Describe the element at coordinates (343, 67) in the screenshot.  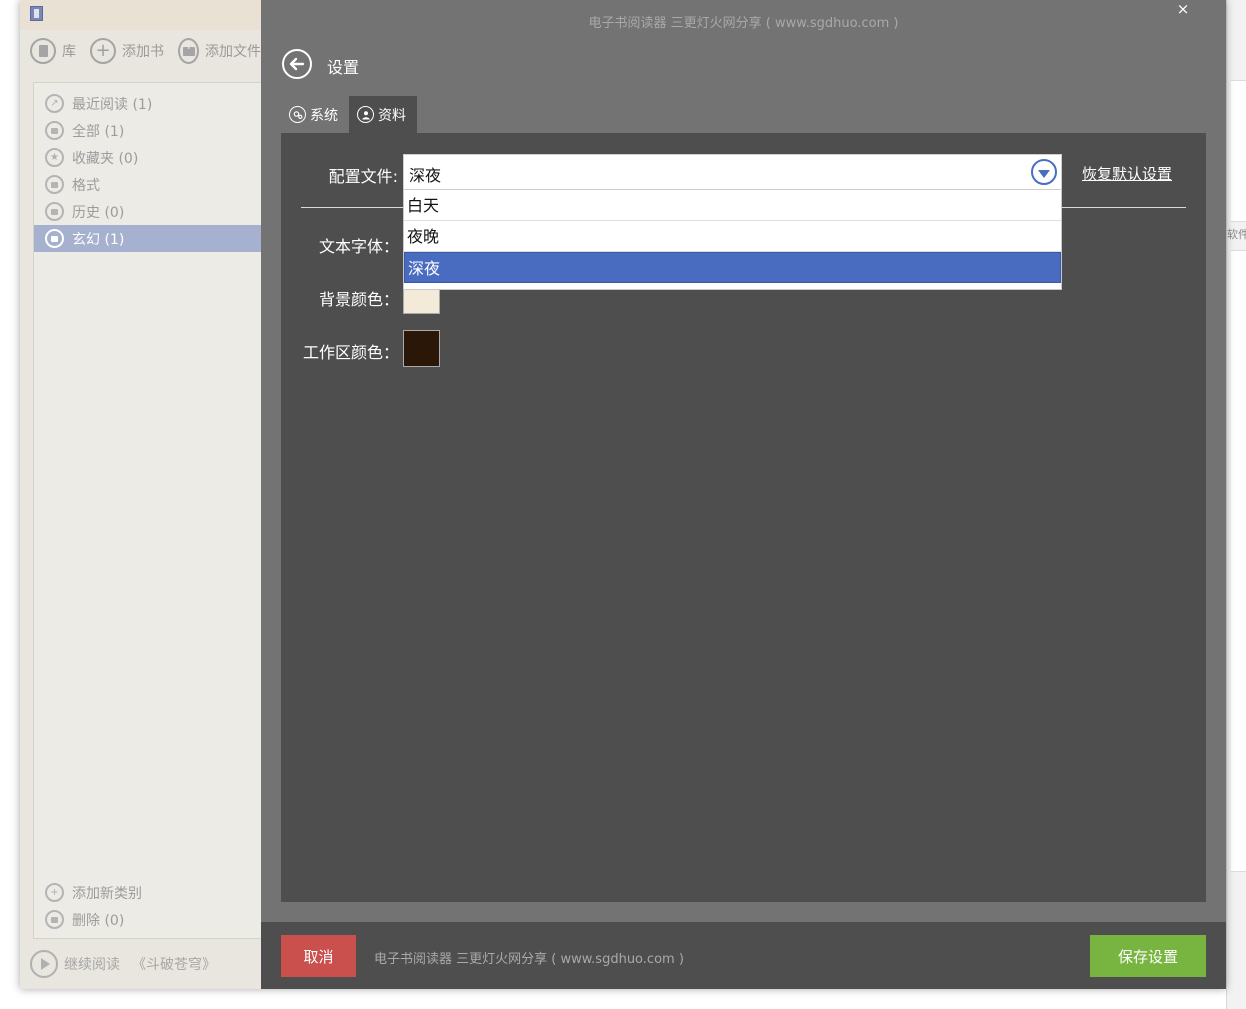
I see `page-title: 设置` at that location.